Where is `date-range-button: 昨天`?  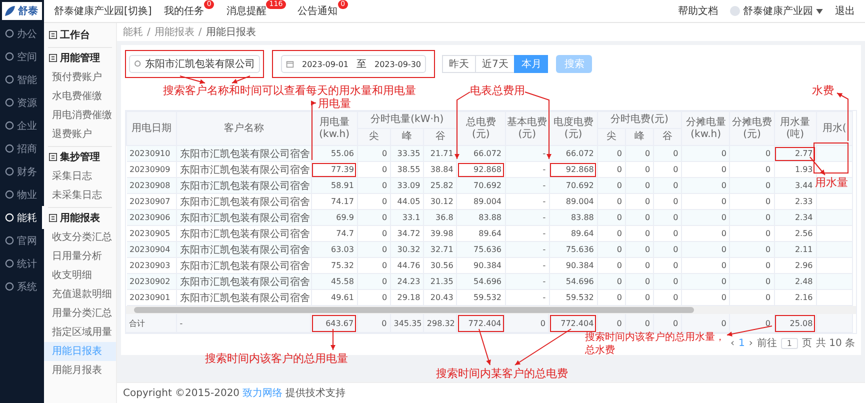 date-range-button: 昨天 is located at coordinates (459, 64).